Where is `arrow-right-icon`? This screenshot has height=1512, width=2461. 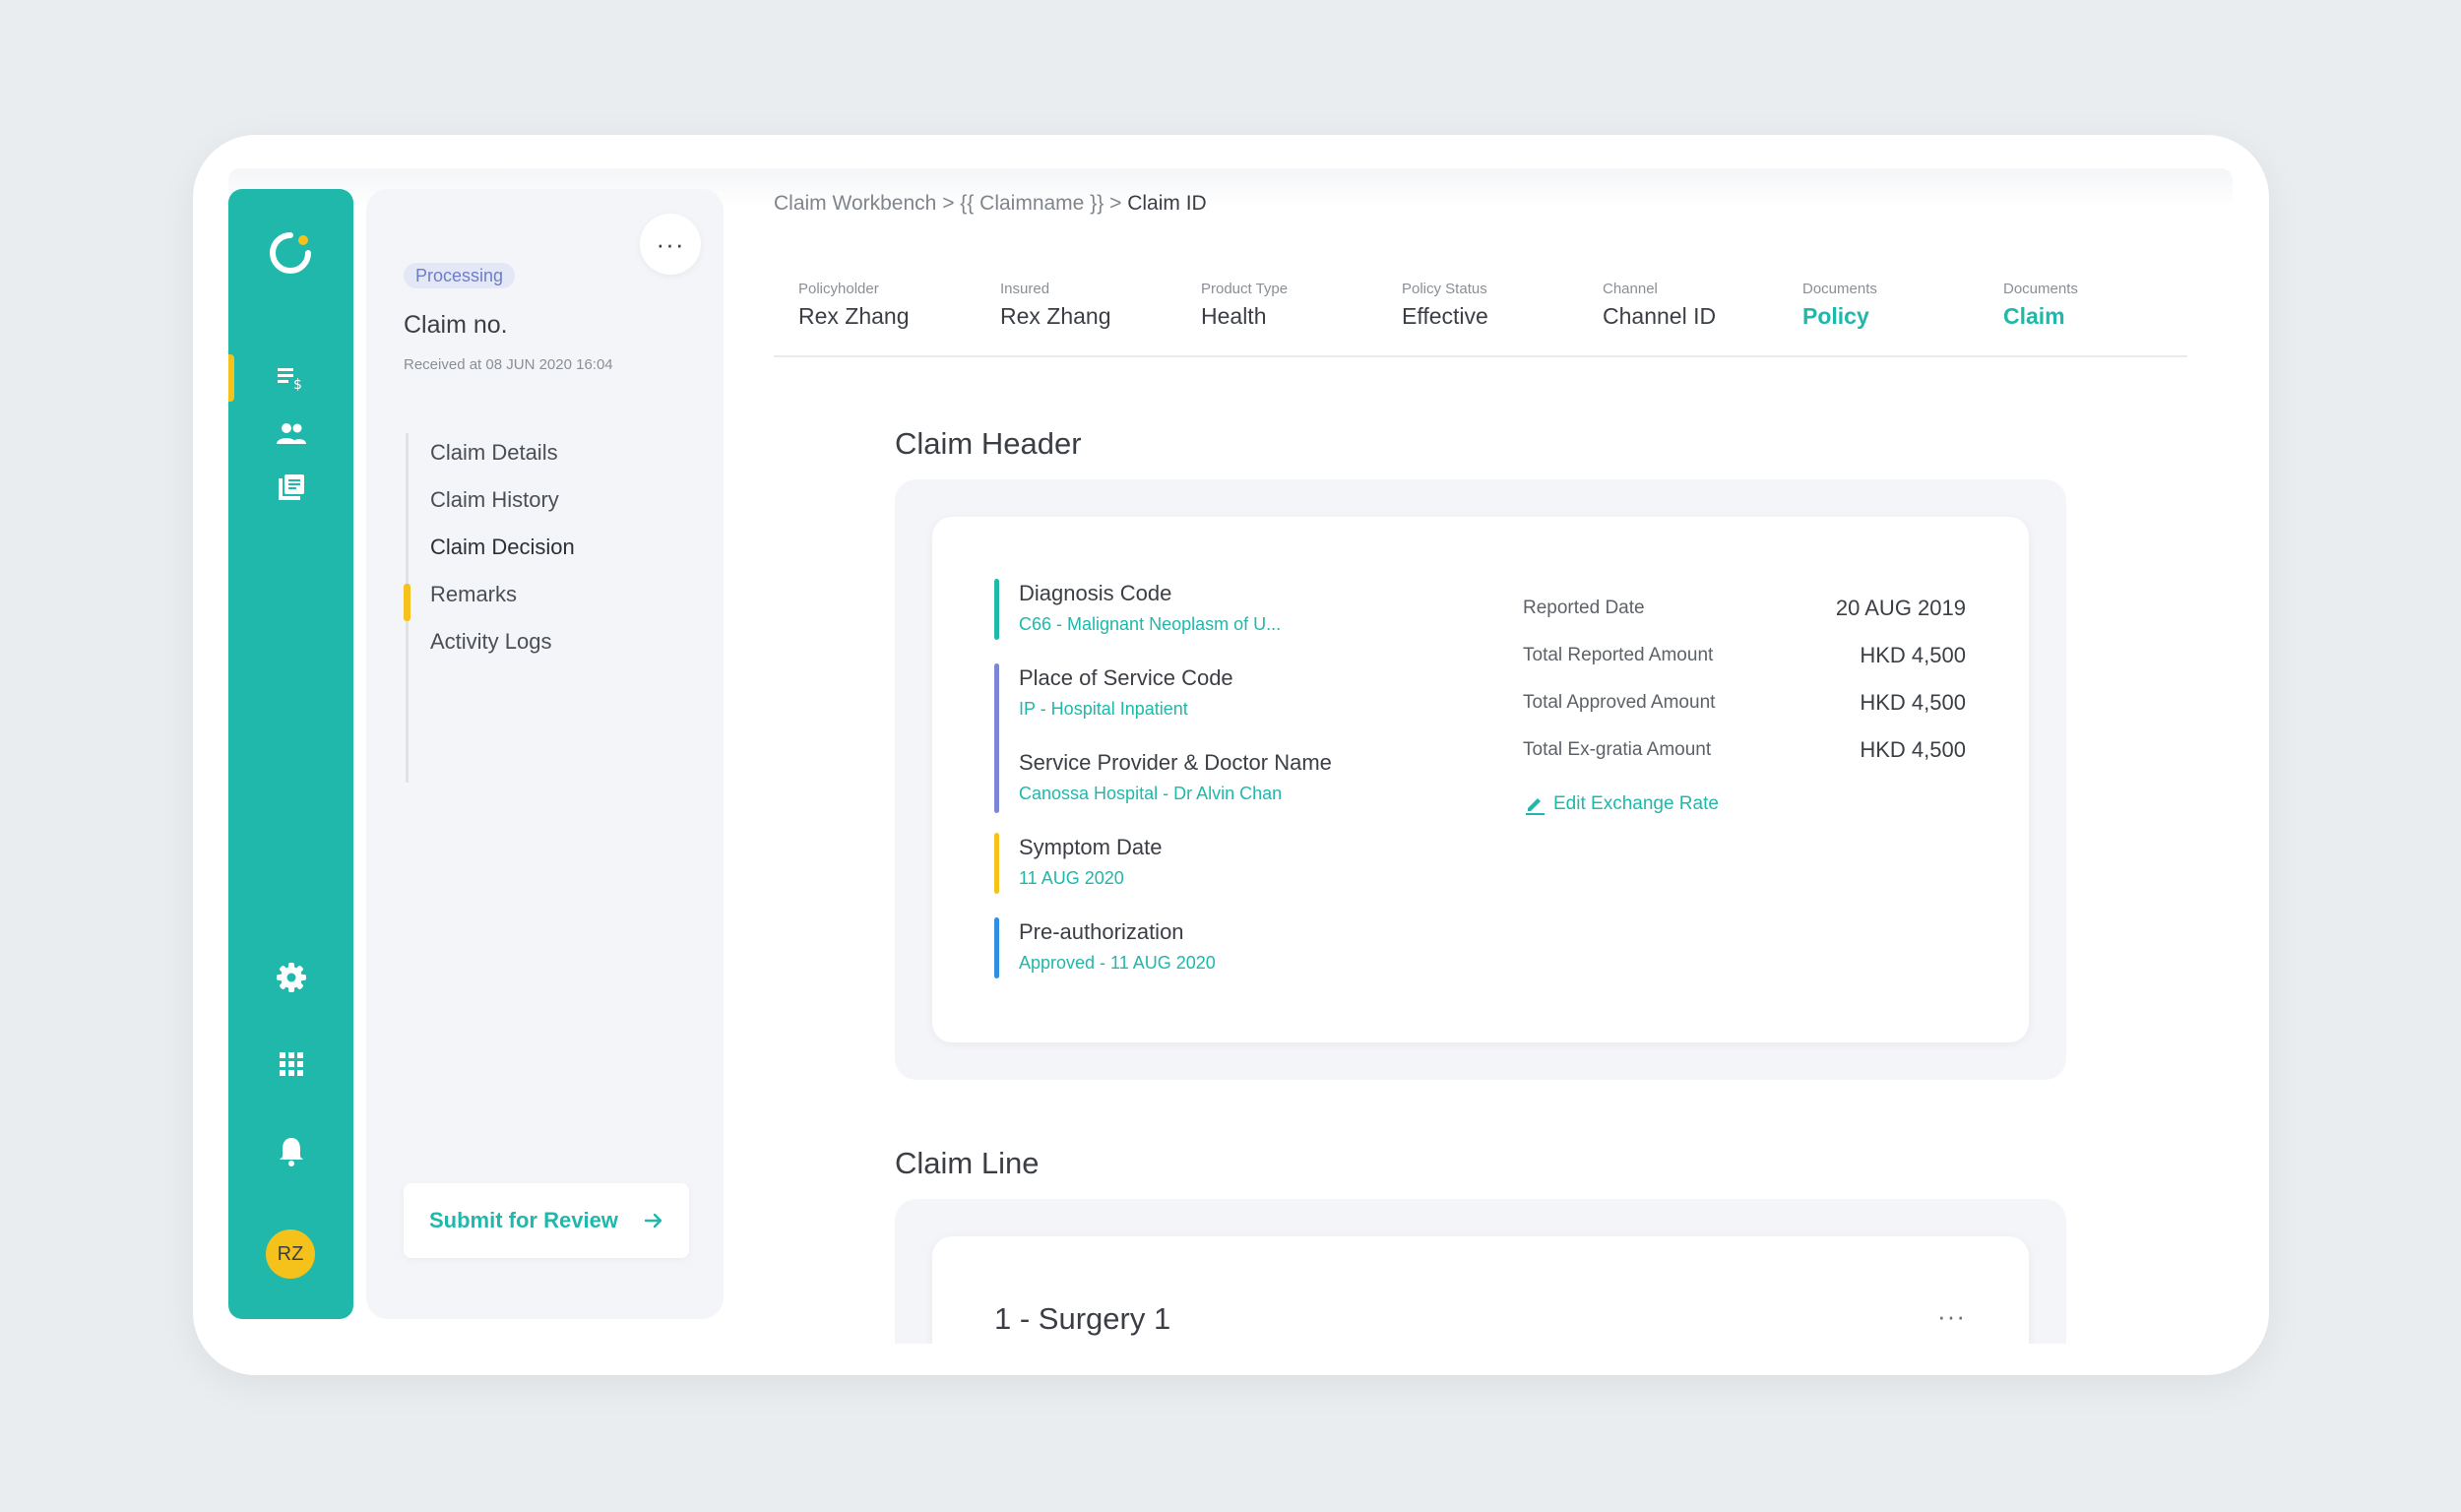
arrow-right-icon is located at coordinates (653, 1220).